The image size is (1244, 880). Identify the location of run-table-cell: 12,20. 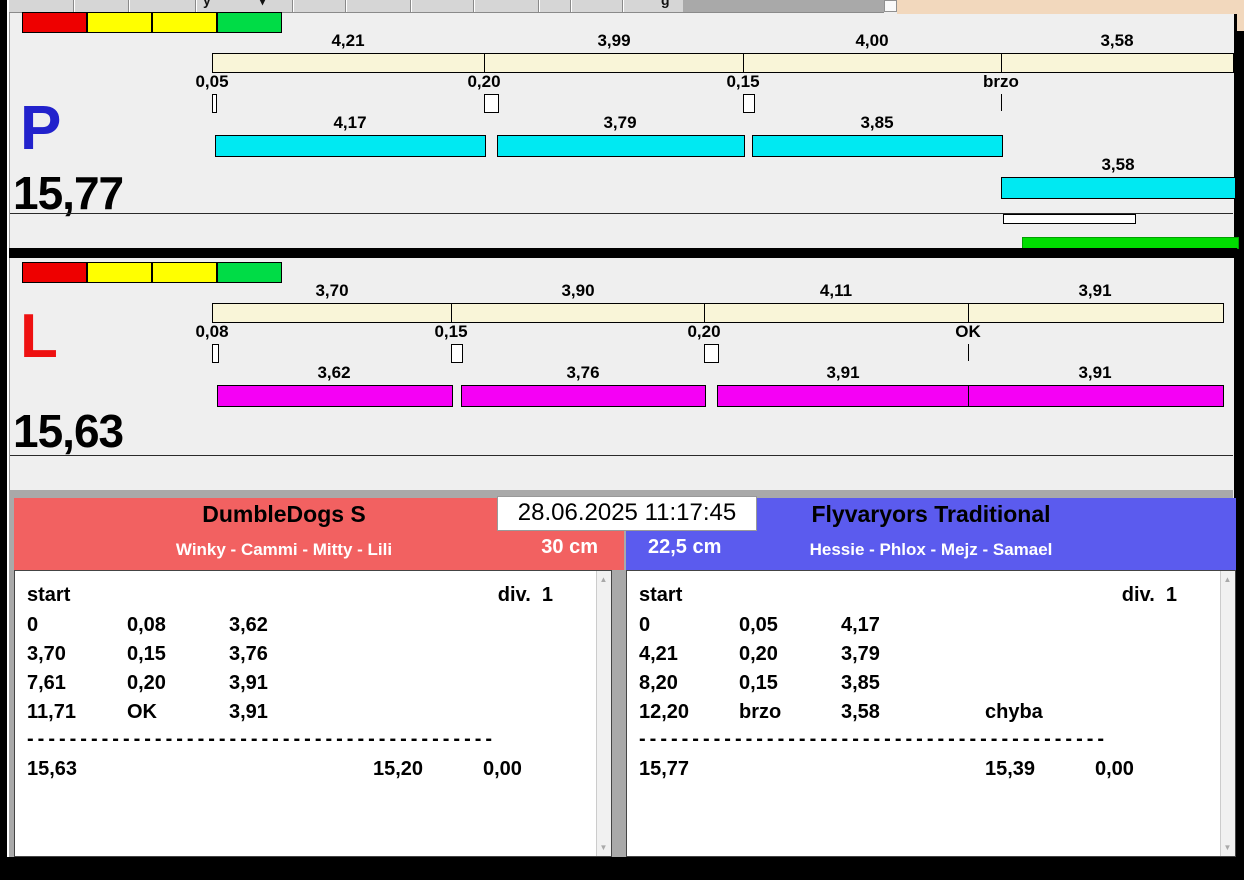
(664, 712).